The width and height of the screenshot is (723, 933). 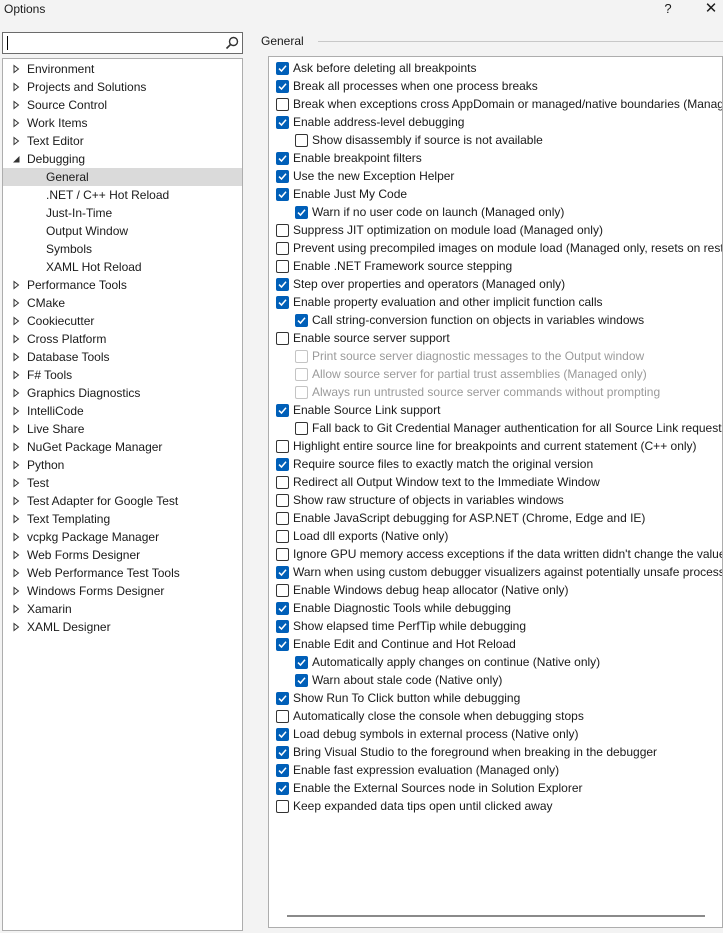 I want to click on help-button: ?, so click(x=668, y=10).